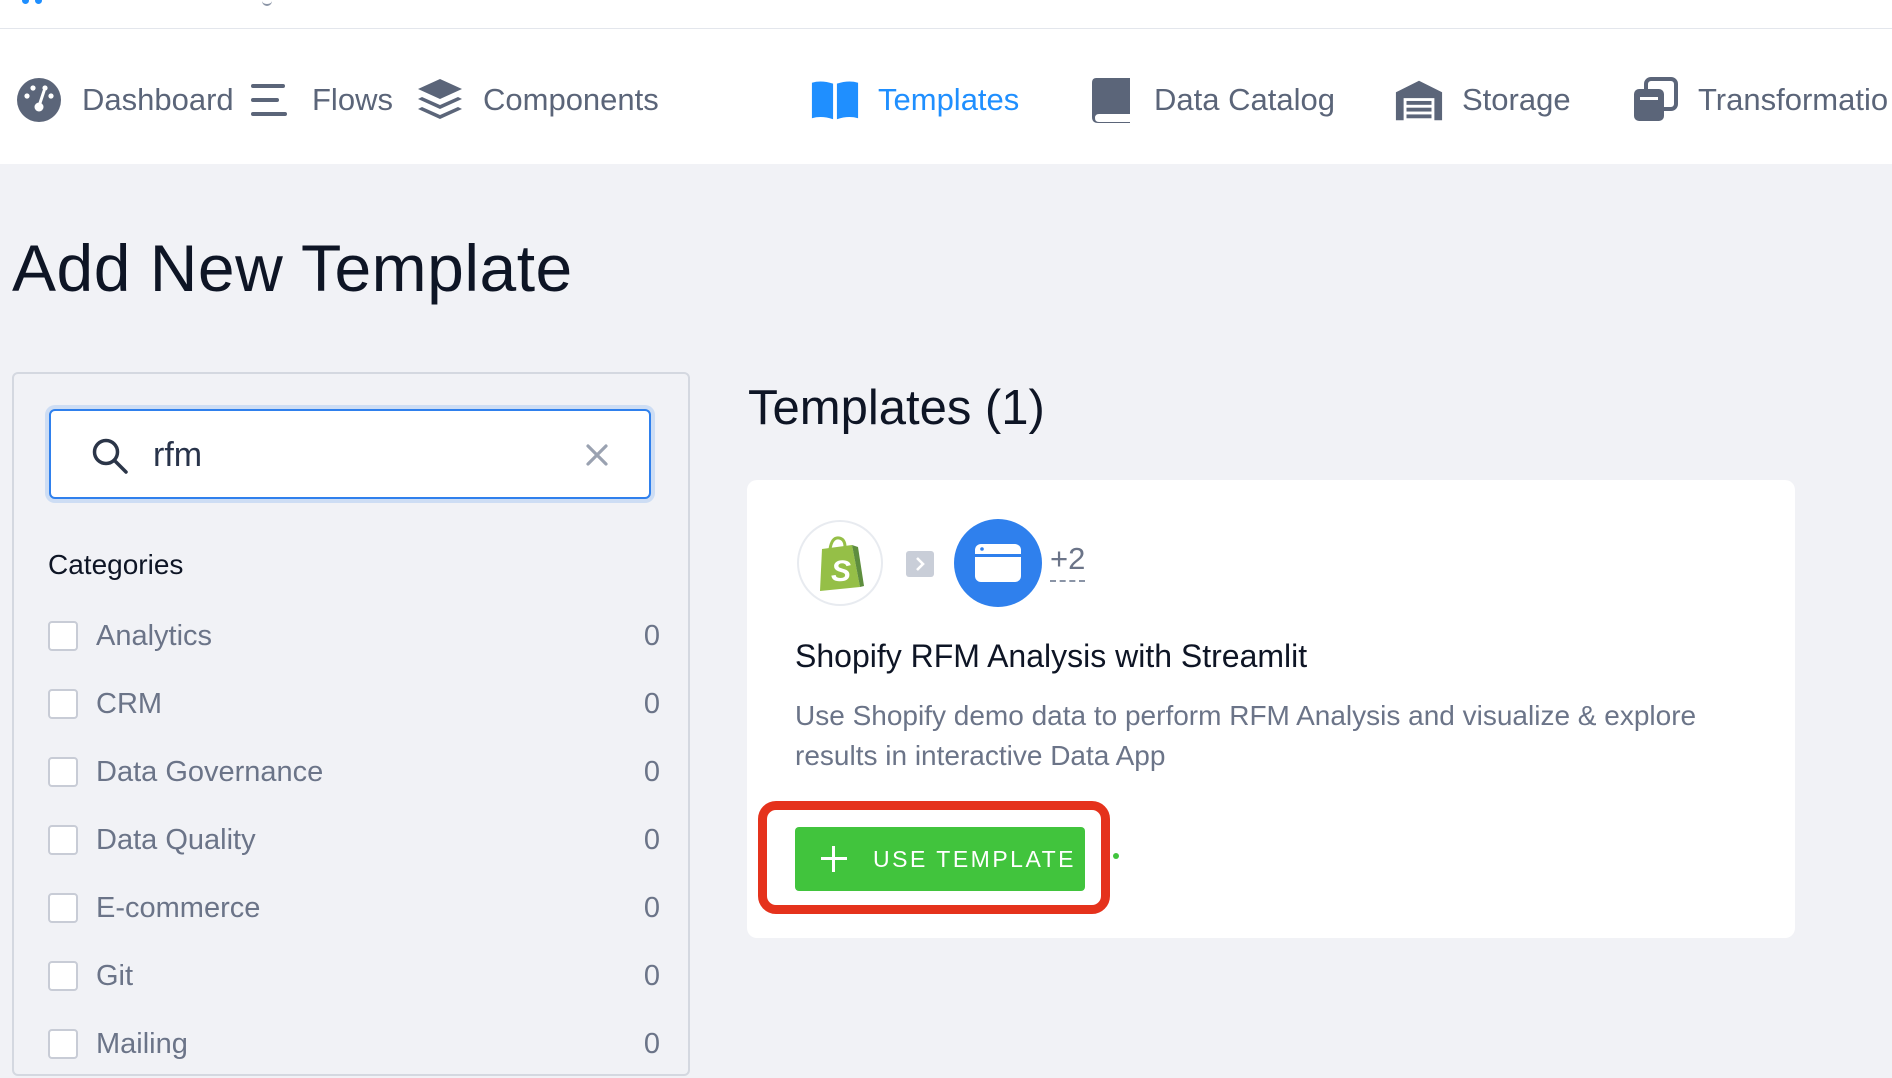 This screenshot has height=1078, width=1892. Describe the element at coordinates (358, 1044) in the screenshot. I see `category-item-mailing: Mailing 0` at that location.